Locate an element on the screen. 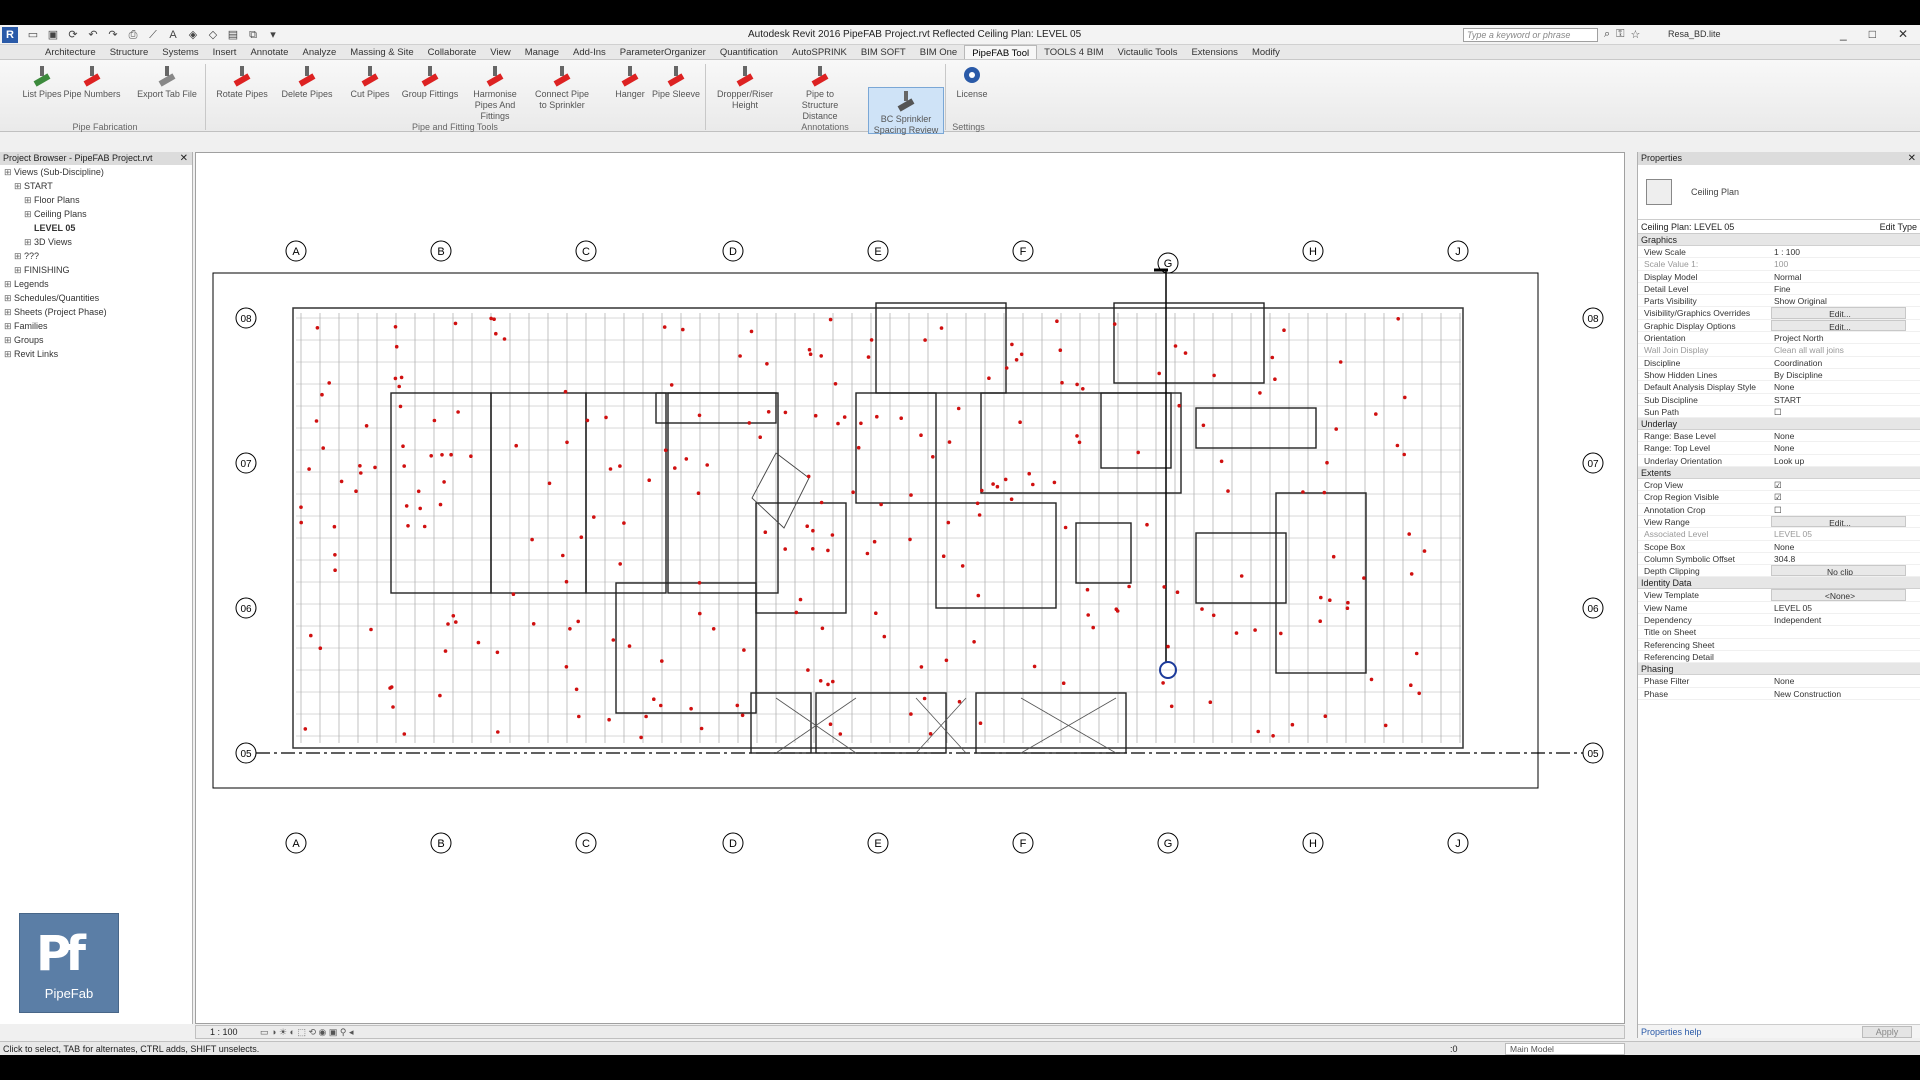 The width and height of the screenshot is (1920, 1080). tab-systems: Systems is located at coordinates (180, 52).